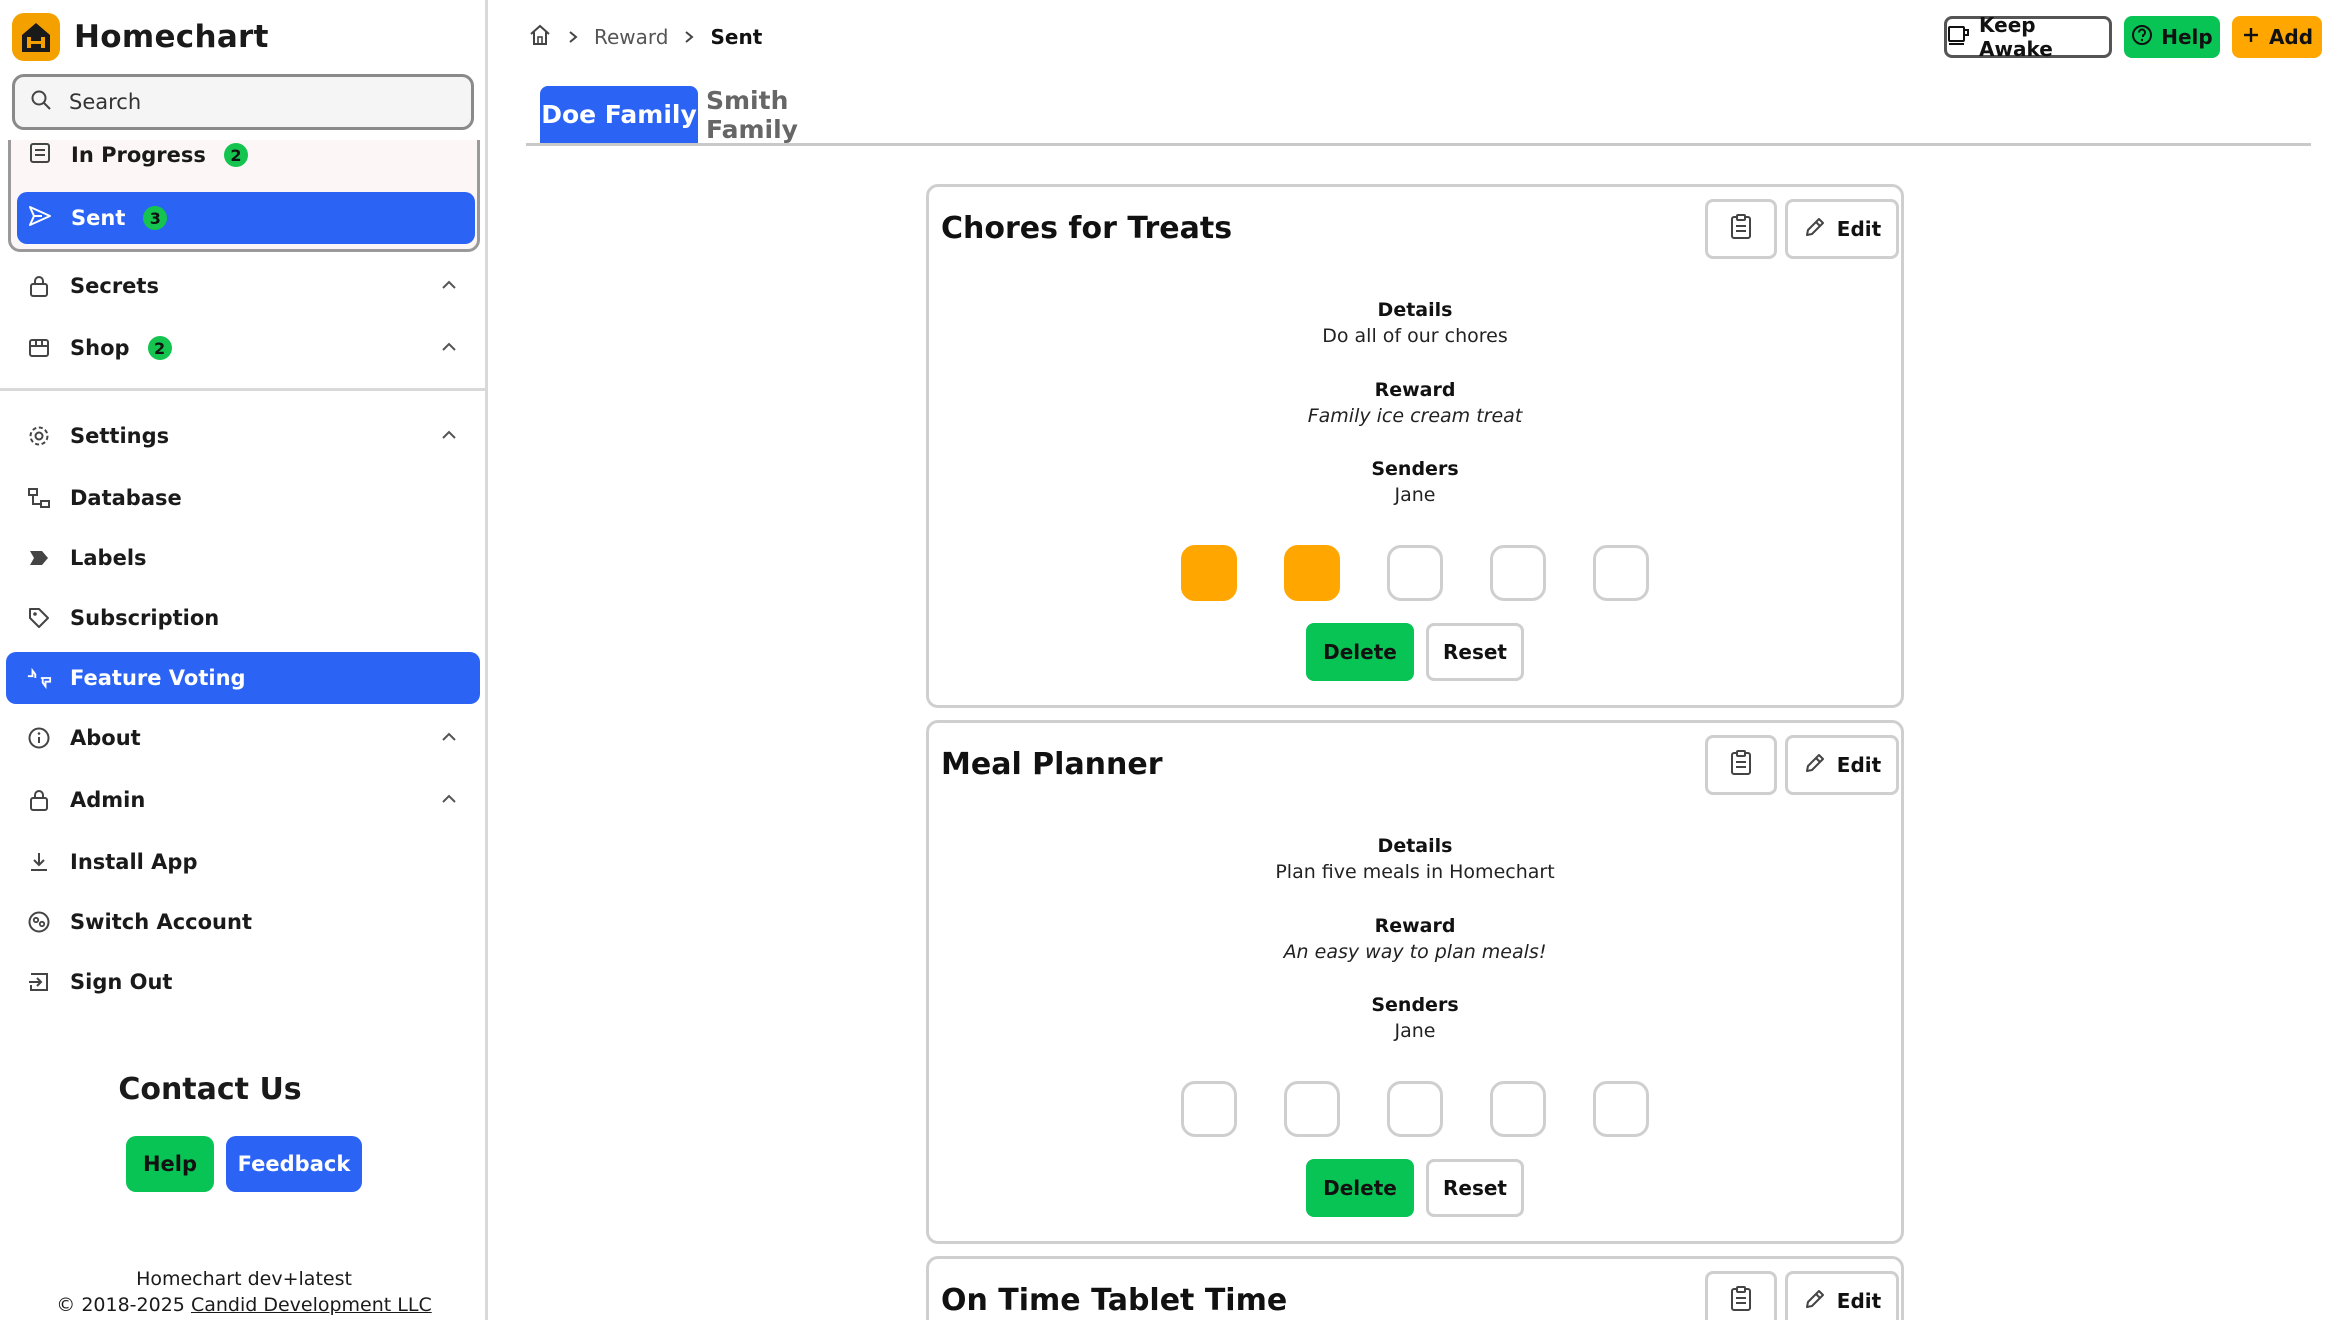  What do you see at coordinates (2016, 37) in the screenshot?
I see `keep-awake-label: Keep Awake` at bounding box center [2016, 37].